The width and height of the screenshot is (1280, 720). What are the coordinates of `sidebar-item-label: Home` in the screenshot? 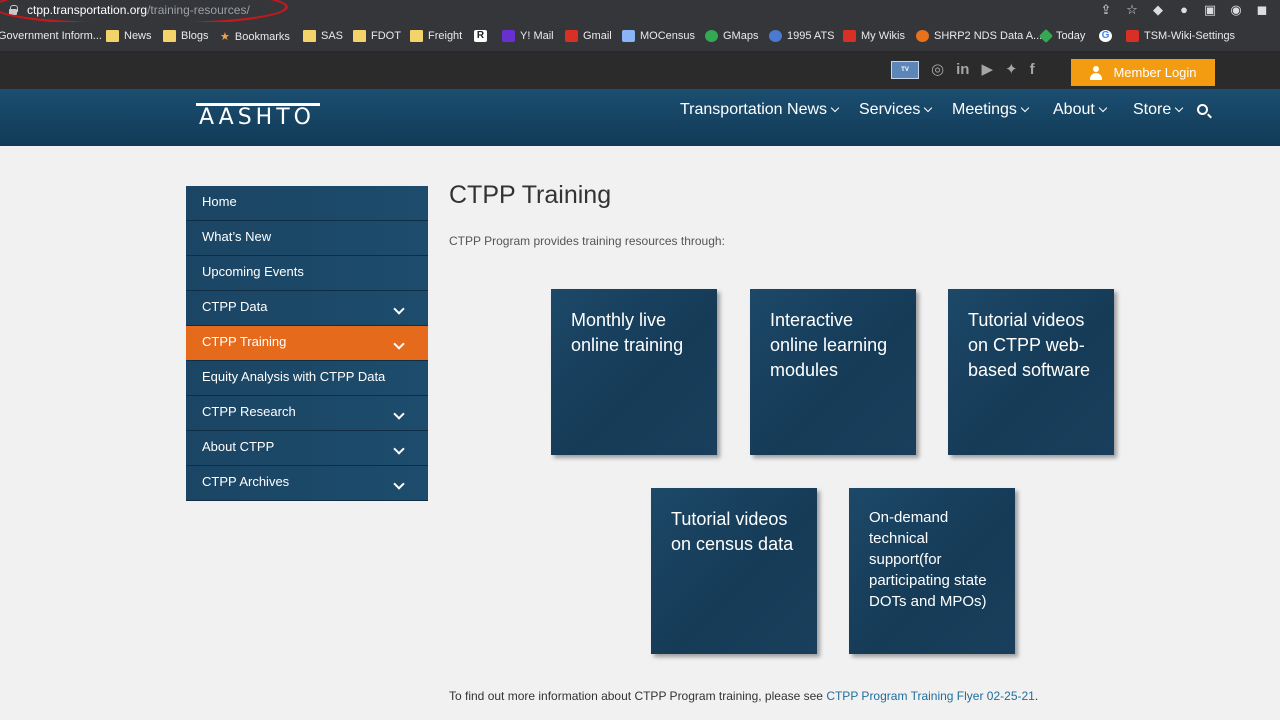 It's located at (219, 201).